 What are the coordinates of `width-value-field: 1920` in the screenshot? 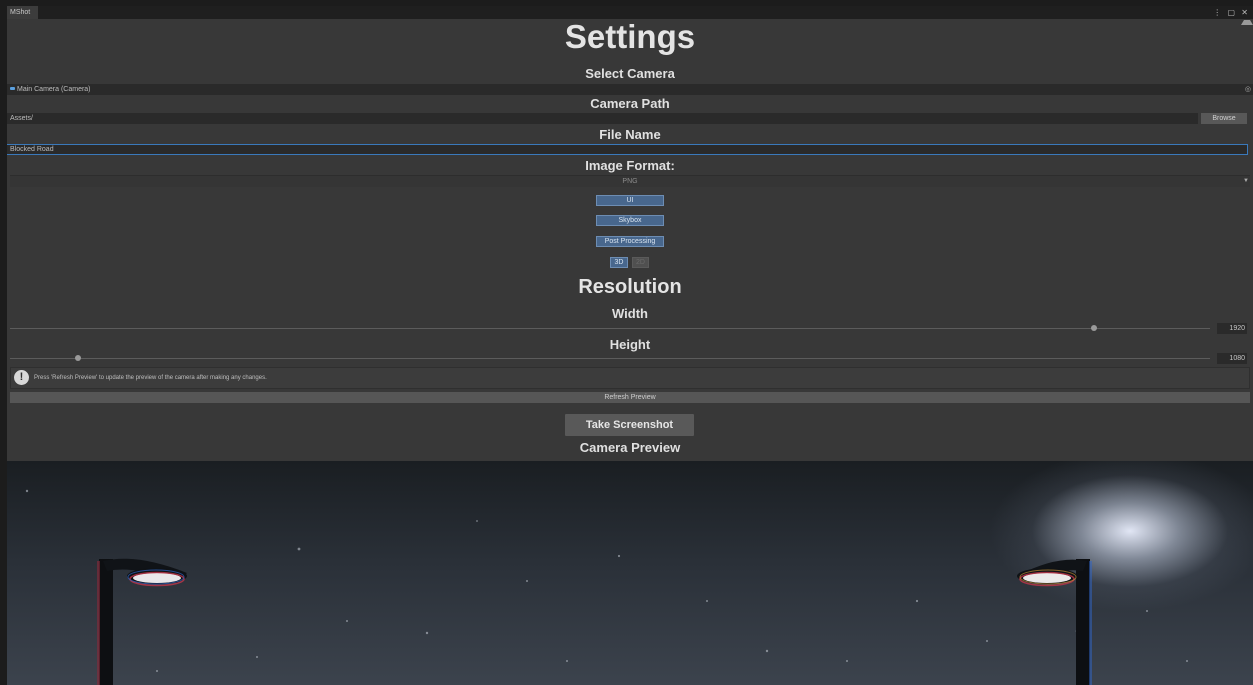 It's located at (1232, 328).